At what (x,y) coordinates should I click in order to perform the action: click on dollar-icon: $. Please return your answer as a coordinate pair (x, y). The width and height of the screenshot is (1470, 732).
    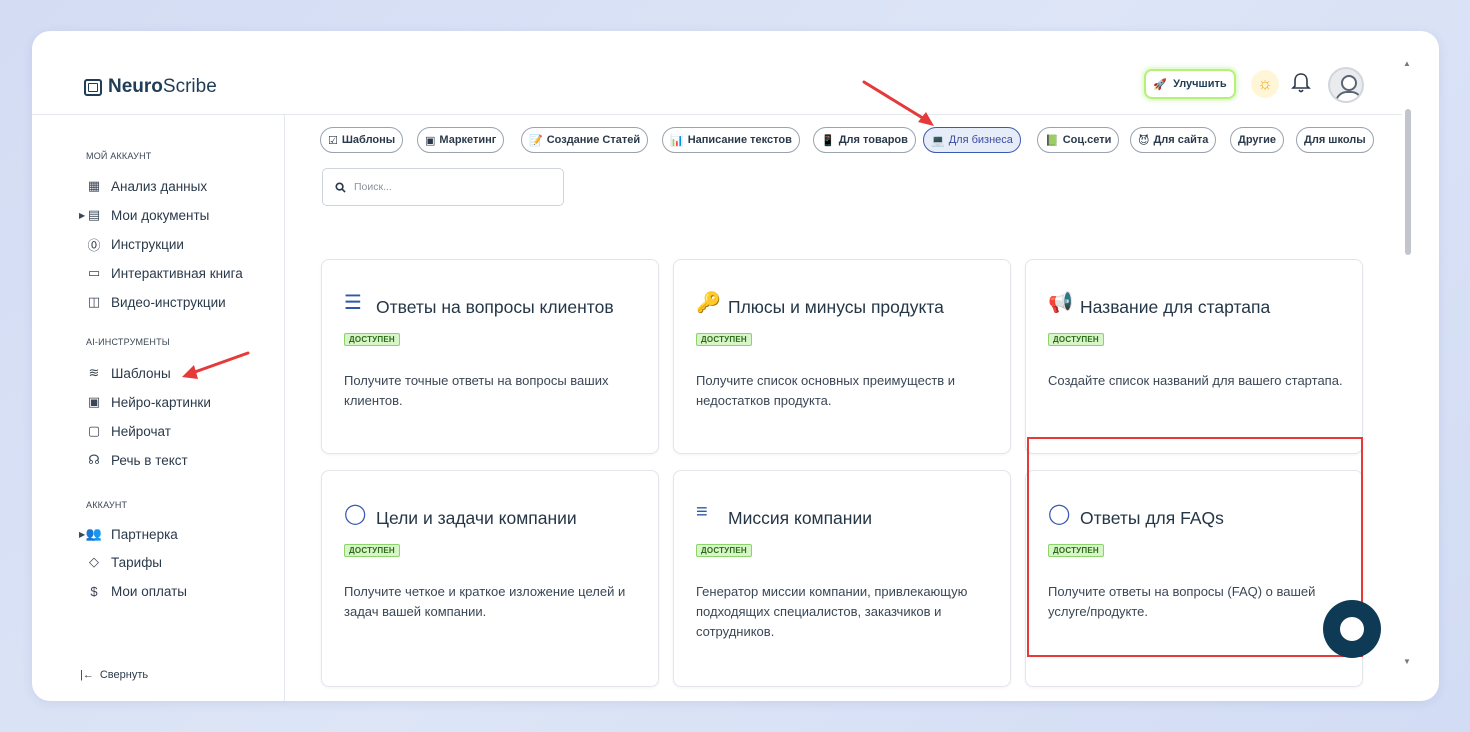
    Looking at the image, I should click on (94, 591).